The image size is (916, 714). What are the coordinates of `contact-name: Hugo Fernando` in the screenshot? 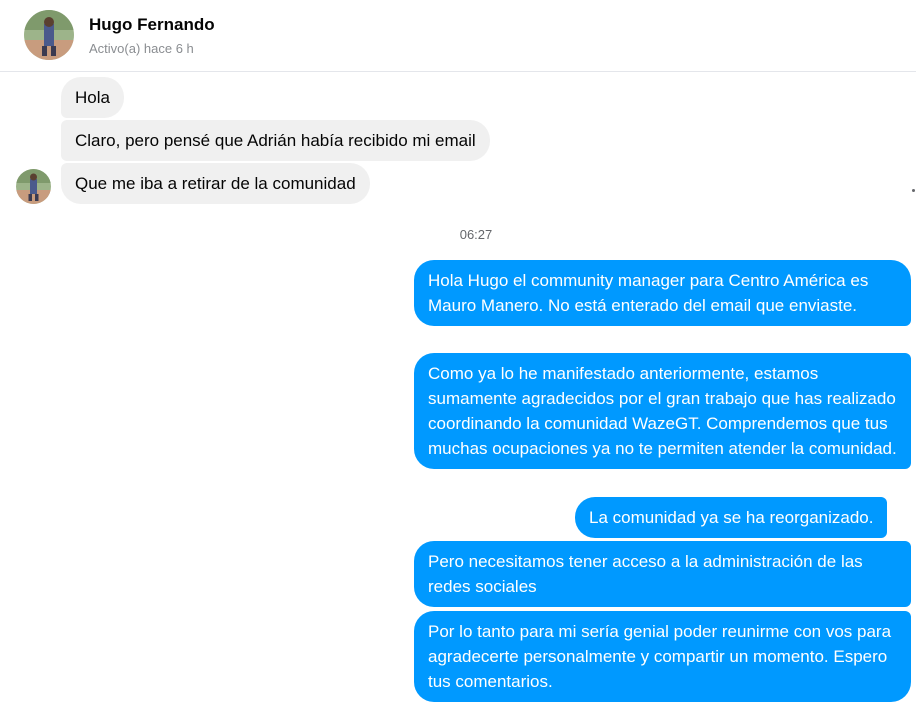 It's located at (152, 25).